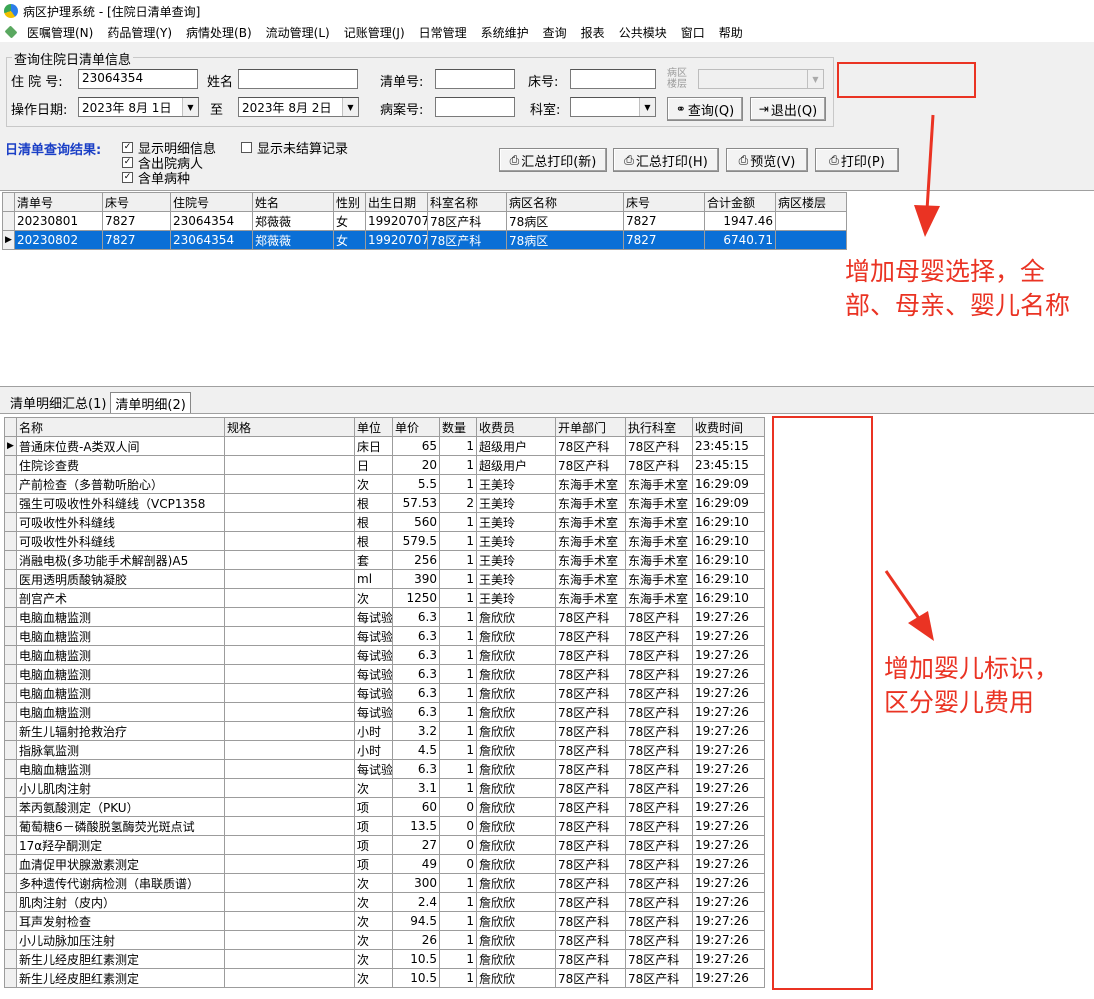  What do you see at coordinates (384, 807) in the screenshot?
I see `table-row: 苯丙氨酸测定（PKU）项 60 0 詹欣欣 78区产科 78区产科 19:27:26` at bounding box center [384, 807].